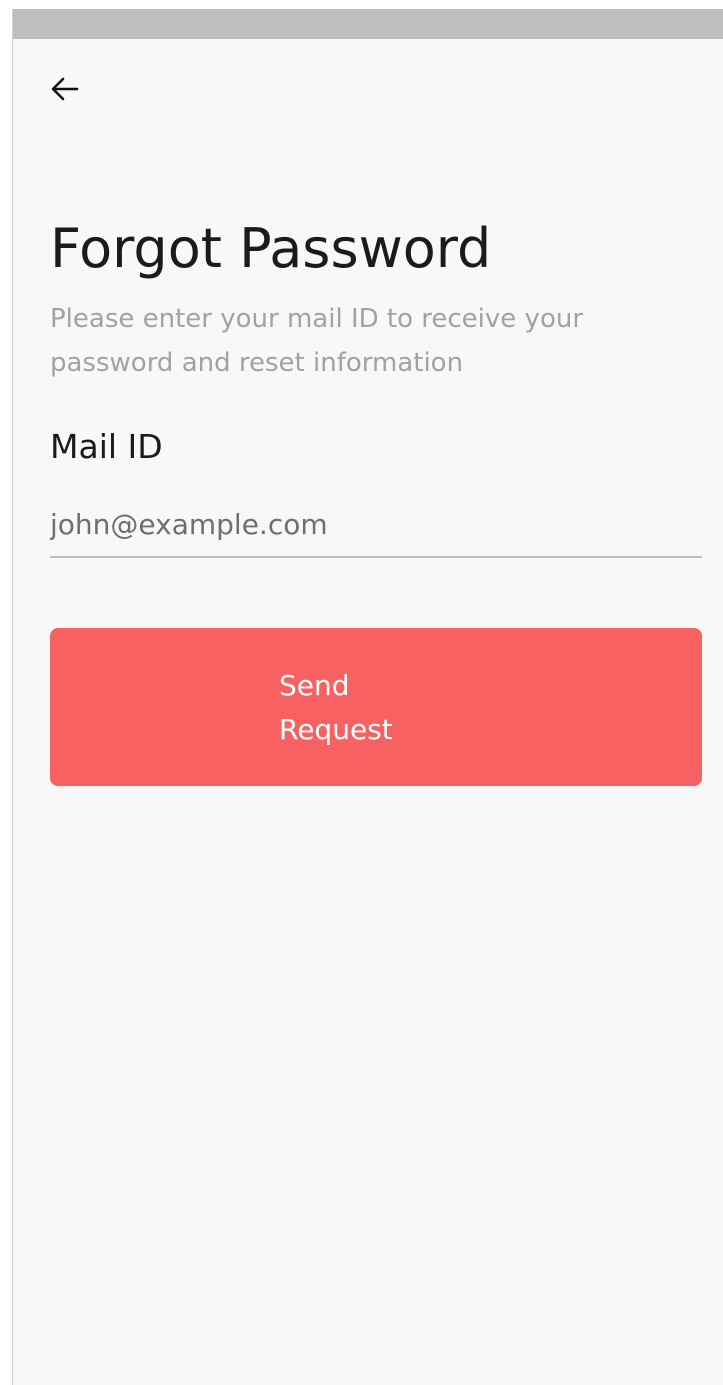 This screenshot has width=723, height=1385. I want to click on send-request-label: Send Request, so click(336, 707).